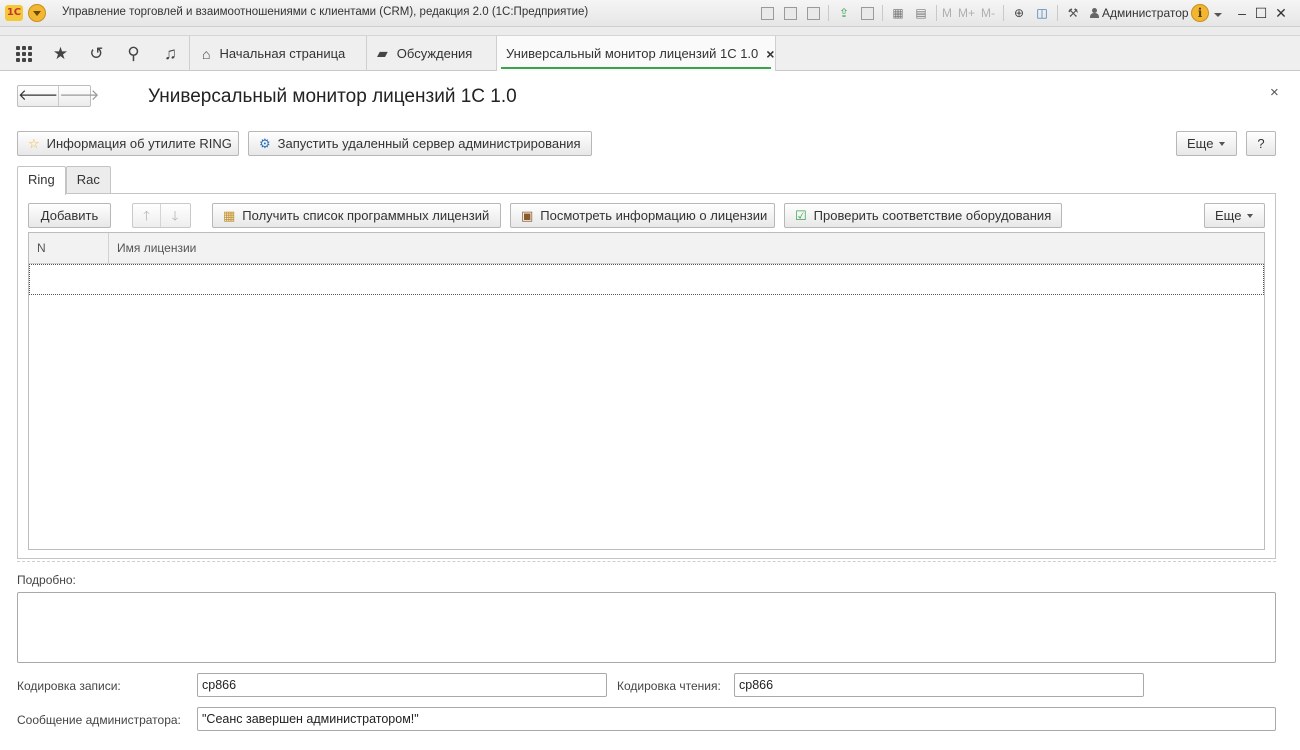 The image size is (1300, 750). I want to click on user-name: Администратор, so click(1145, 13).